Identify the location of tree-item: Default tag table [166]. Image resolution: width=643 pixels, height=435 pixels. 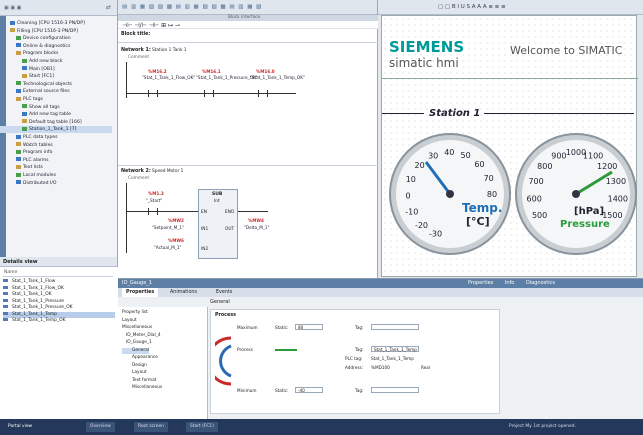
(56, 122).